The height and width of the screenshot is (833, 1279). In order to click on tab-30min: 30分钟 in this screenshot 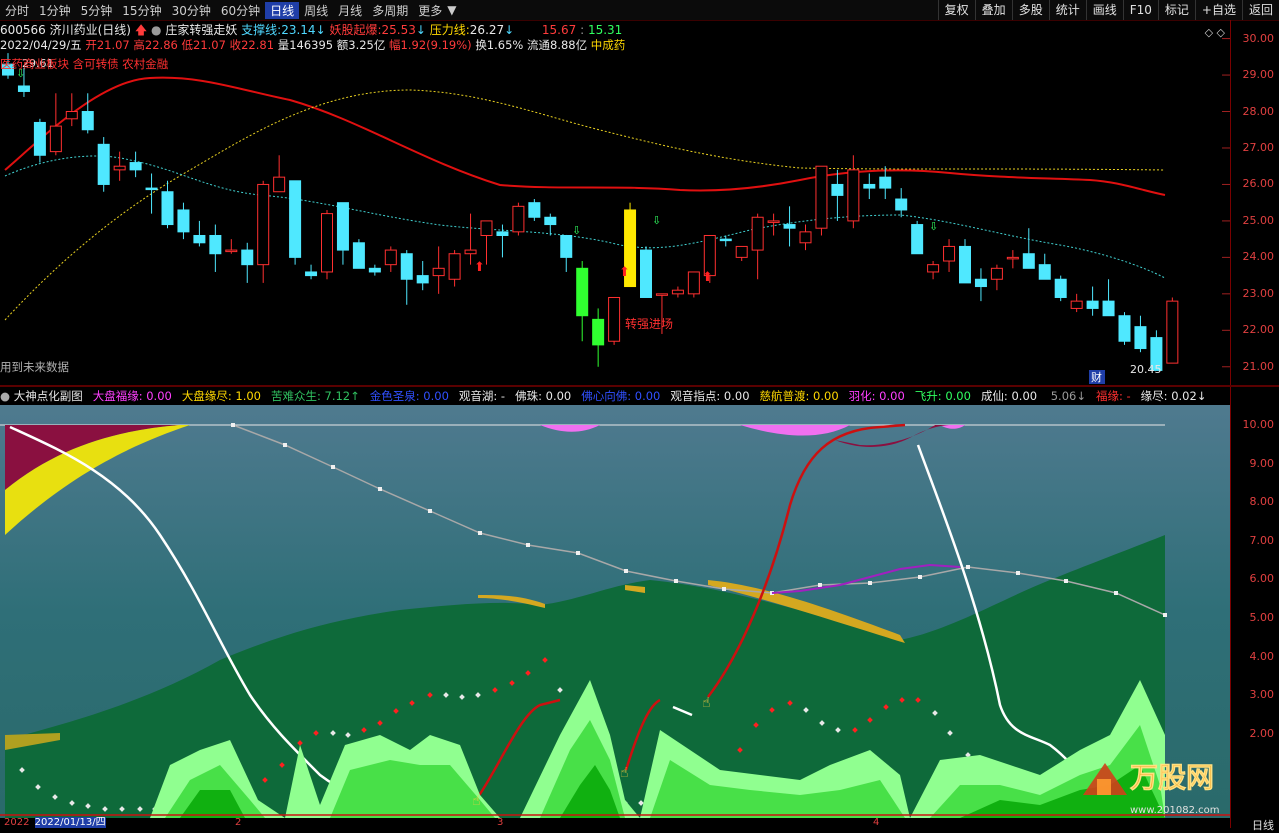, I will do `click(191, 10)`.